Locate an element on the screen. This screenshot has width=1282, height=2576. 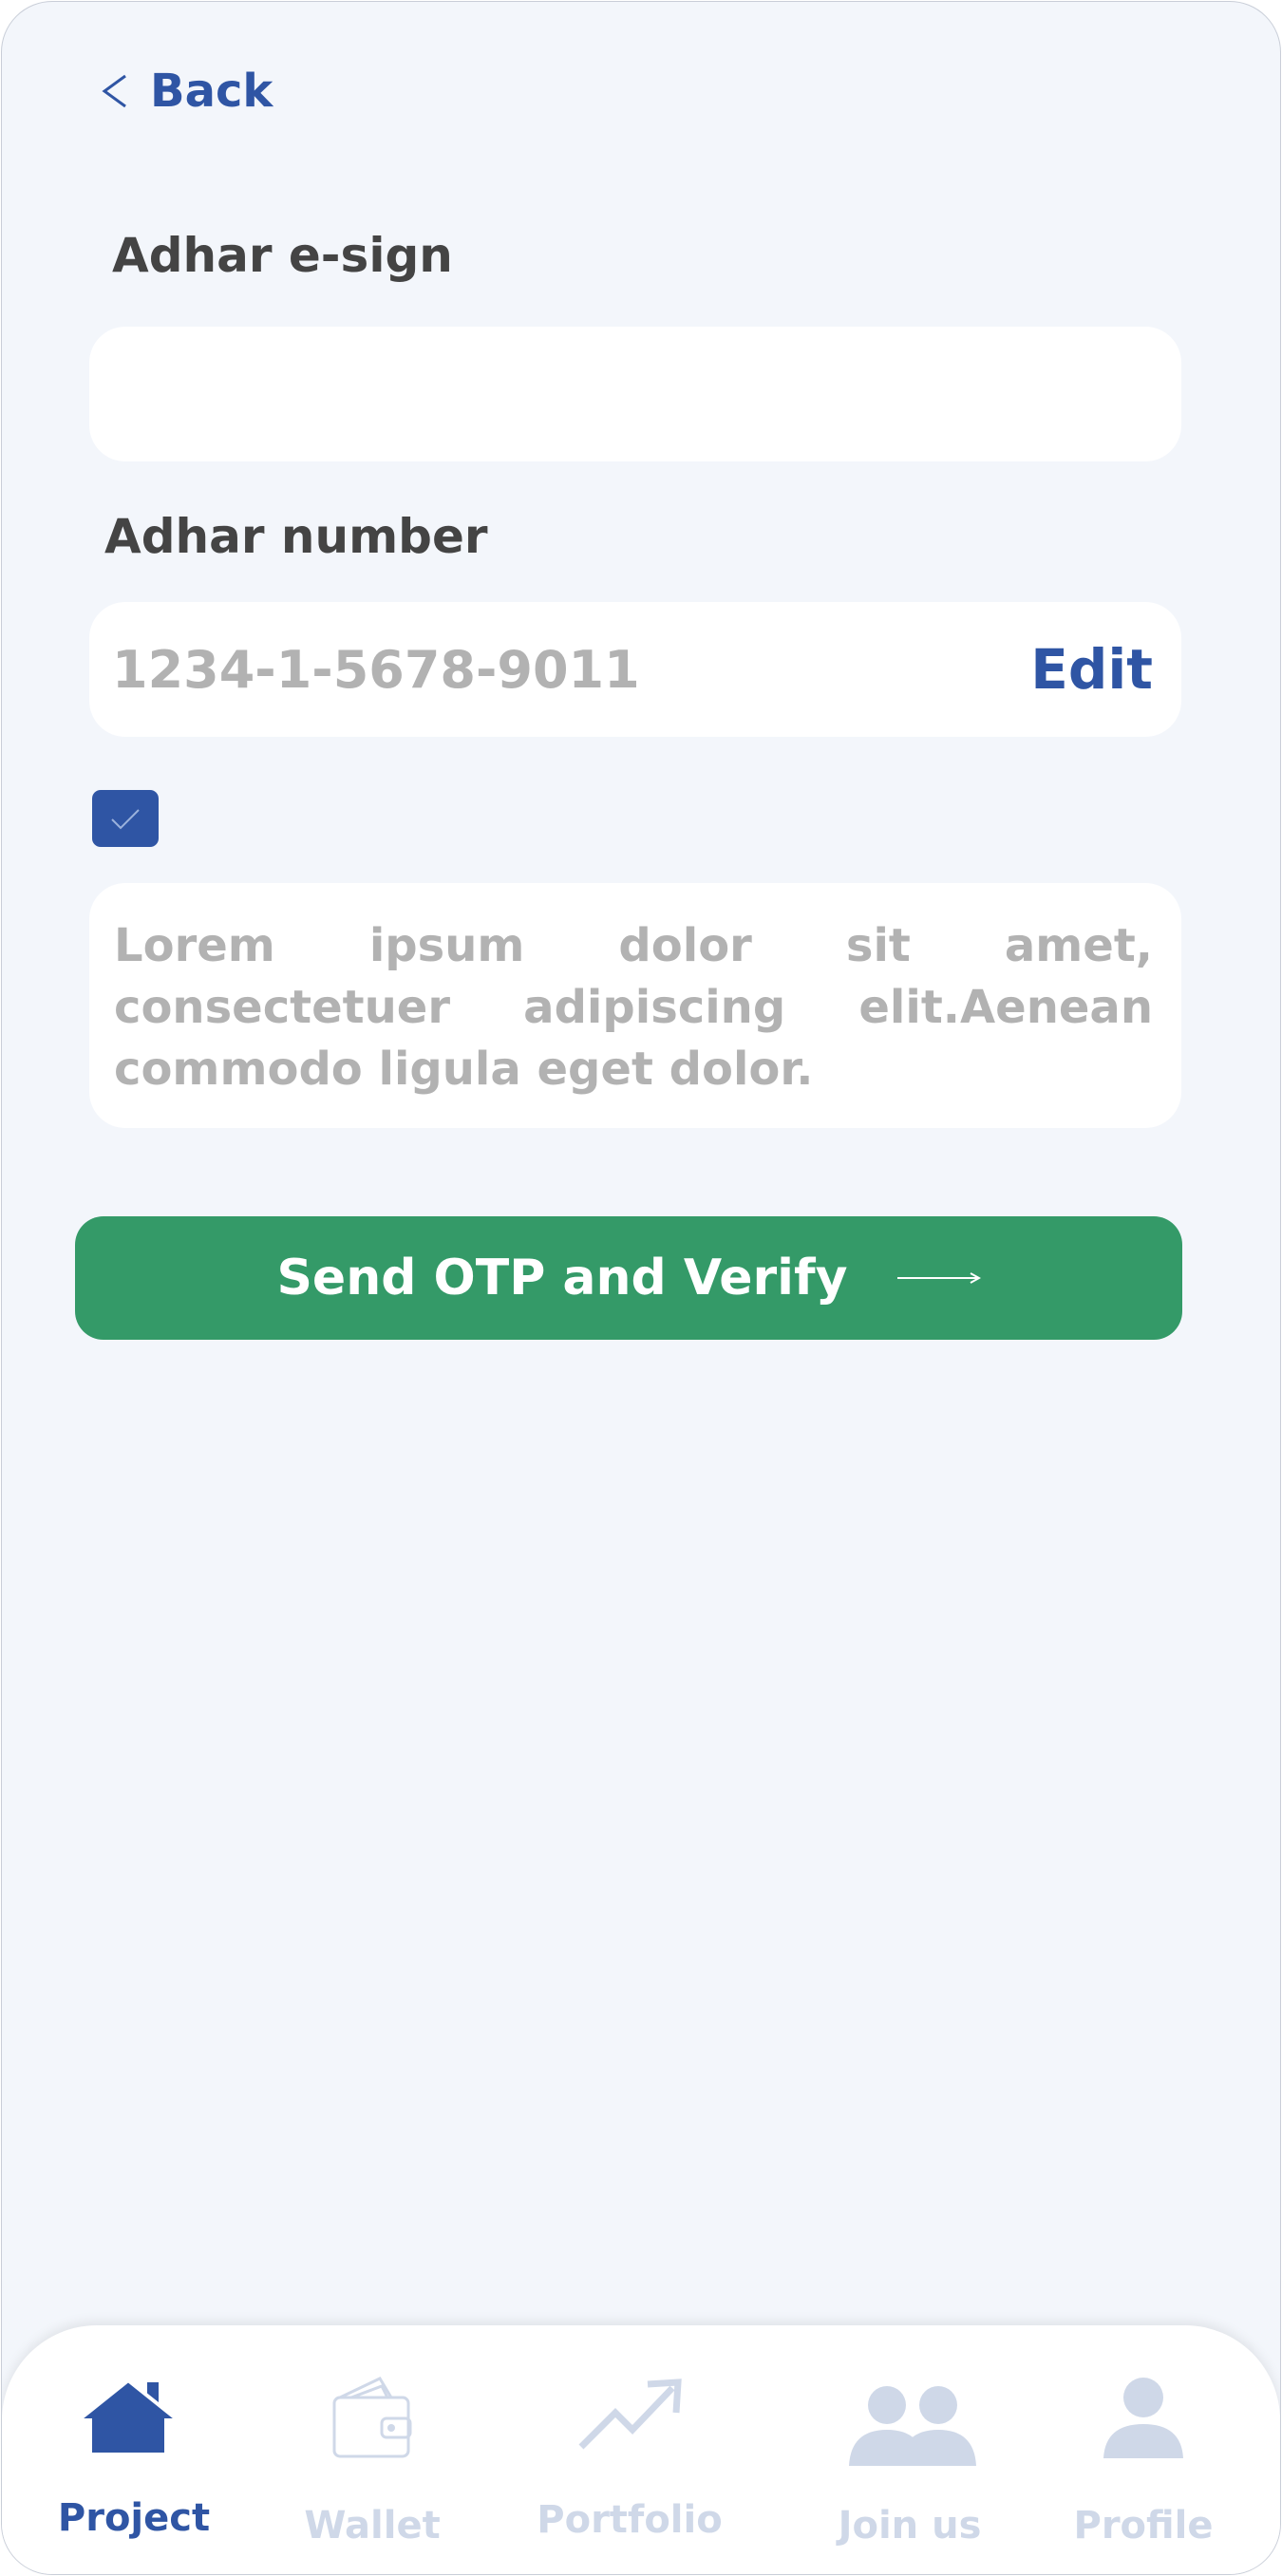
nav-item-project: Project is located at coordinates (134, 2449).